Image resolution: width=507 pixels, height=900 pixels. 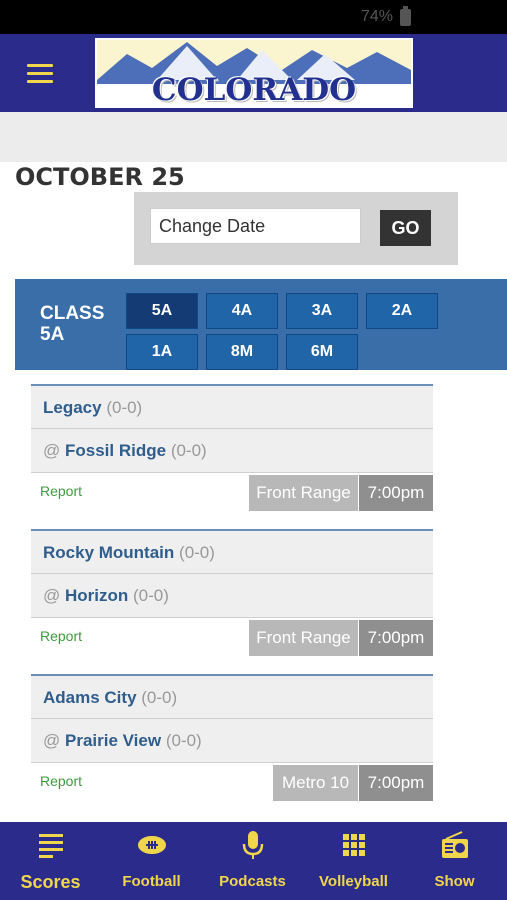 I want to click on away-team-name: Prairie View, so click(x=113, y=740).